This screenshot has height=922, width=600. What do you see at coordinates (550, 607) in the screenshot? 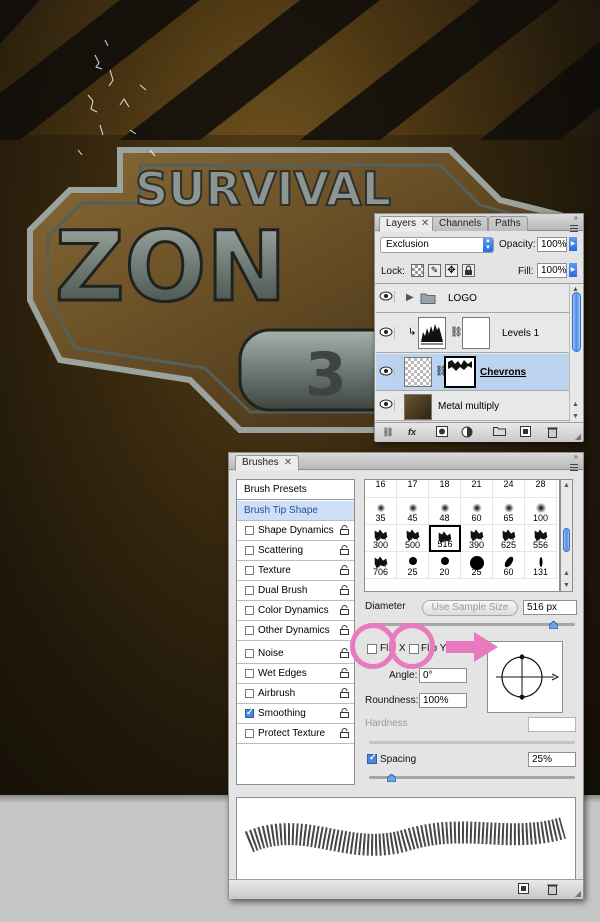
I see `diameter-input: 516 px` at bounding box center [550, 607].